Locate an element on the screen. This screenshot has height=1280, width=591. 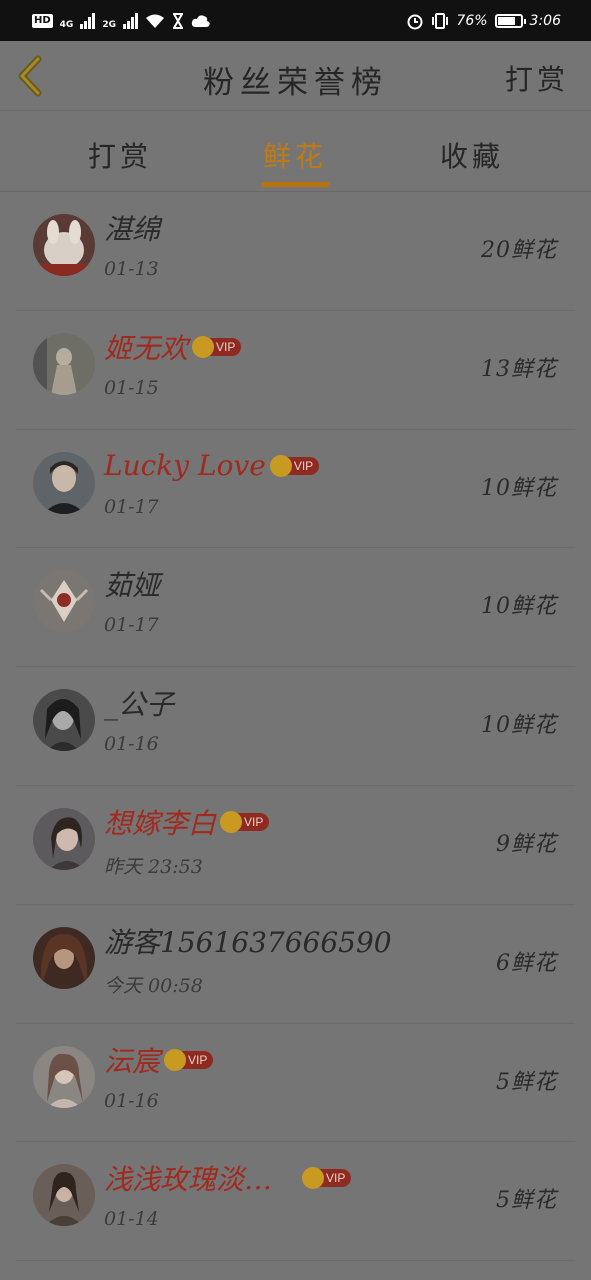
fan-name: 茹娅 is located at coordinates (132, 586).